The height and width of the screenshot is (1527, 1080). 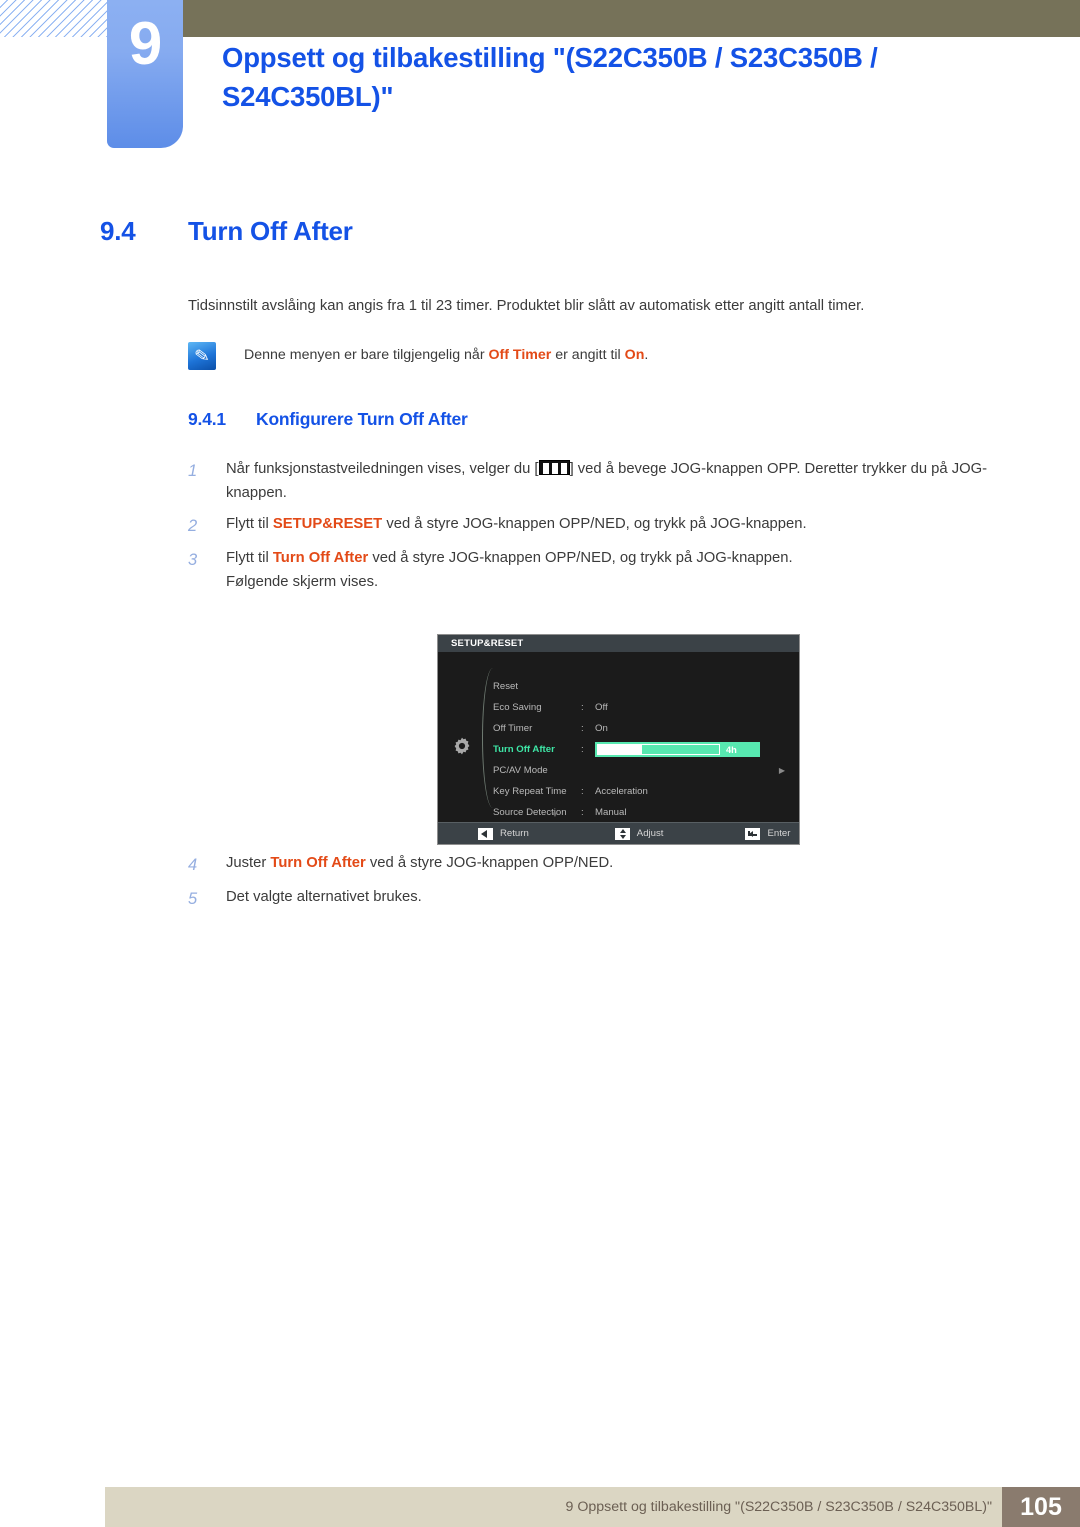 What do you see at coordinates (327, 523) in the screenshot?
I see `step-highlight: SETUP&RESET` at bounding box center [327, 523].